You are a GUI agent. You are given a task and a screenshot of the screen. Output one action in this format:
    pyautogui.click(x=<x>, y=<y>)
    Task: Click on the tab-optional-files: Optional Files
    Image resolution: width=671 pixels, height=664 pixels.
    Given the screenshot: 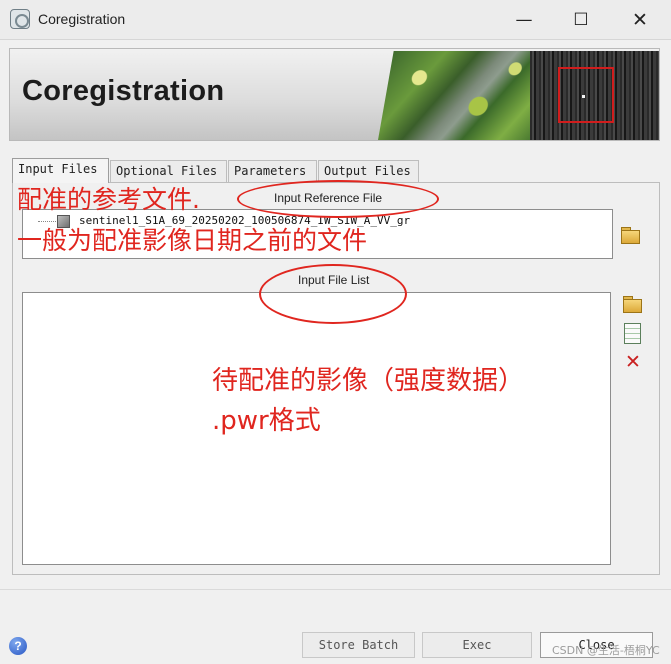 What is the action you would take?
    pyautogui.click(x=168, y=171)
    